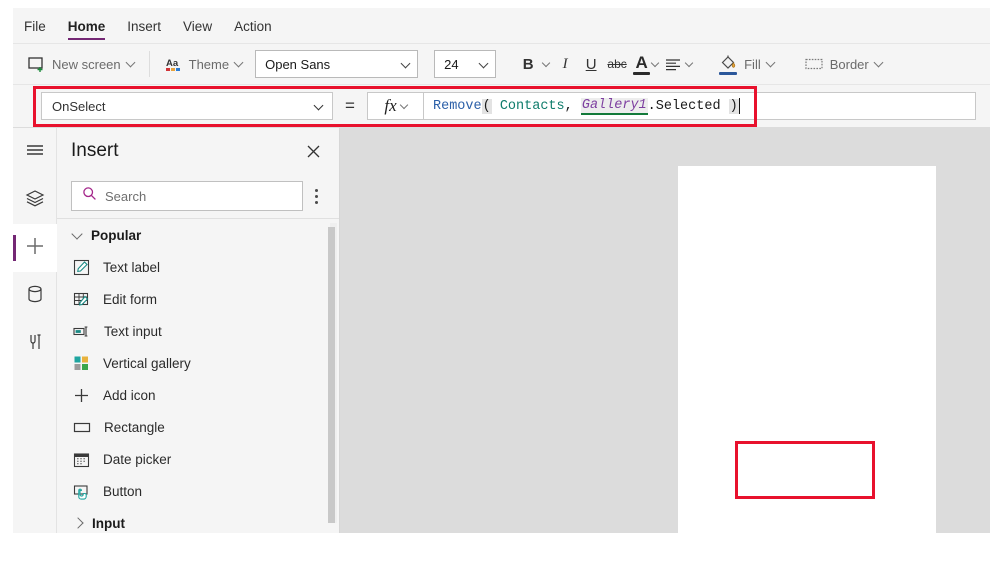 Image resolution: width=1005 pixels, height=561 pixels. Describe the element at coordinates (198, 395) in the screenshot. I see `insert-item-add-icon: Add icon` at that location.